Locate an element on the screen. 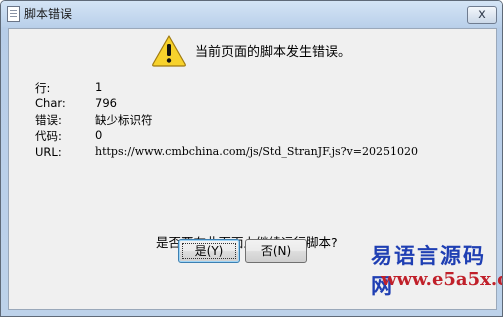 Image resolution: width=503 pixels, height=317 pixels. detail-label: 错误: is located at coordinates (48, 120).